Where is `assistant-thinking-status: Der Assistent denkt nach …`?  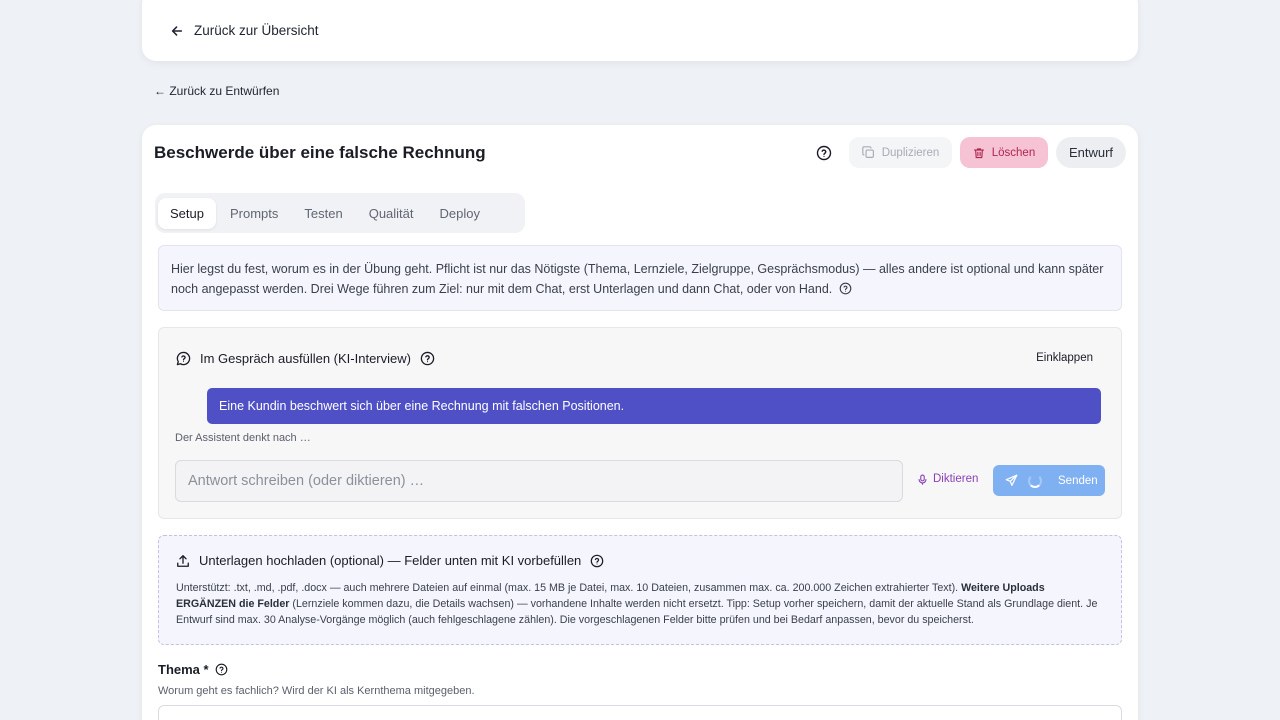 assistant-thinking-status: Der Assistent denkt nach … is located at coordinates (243, 438).